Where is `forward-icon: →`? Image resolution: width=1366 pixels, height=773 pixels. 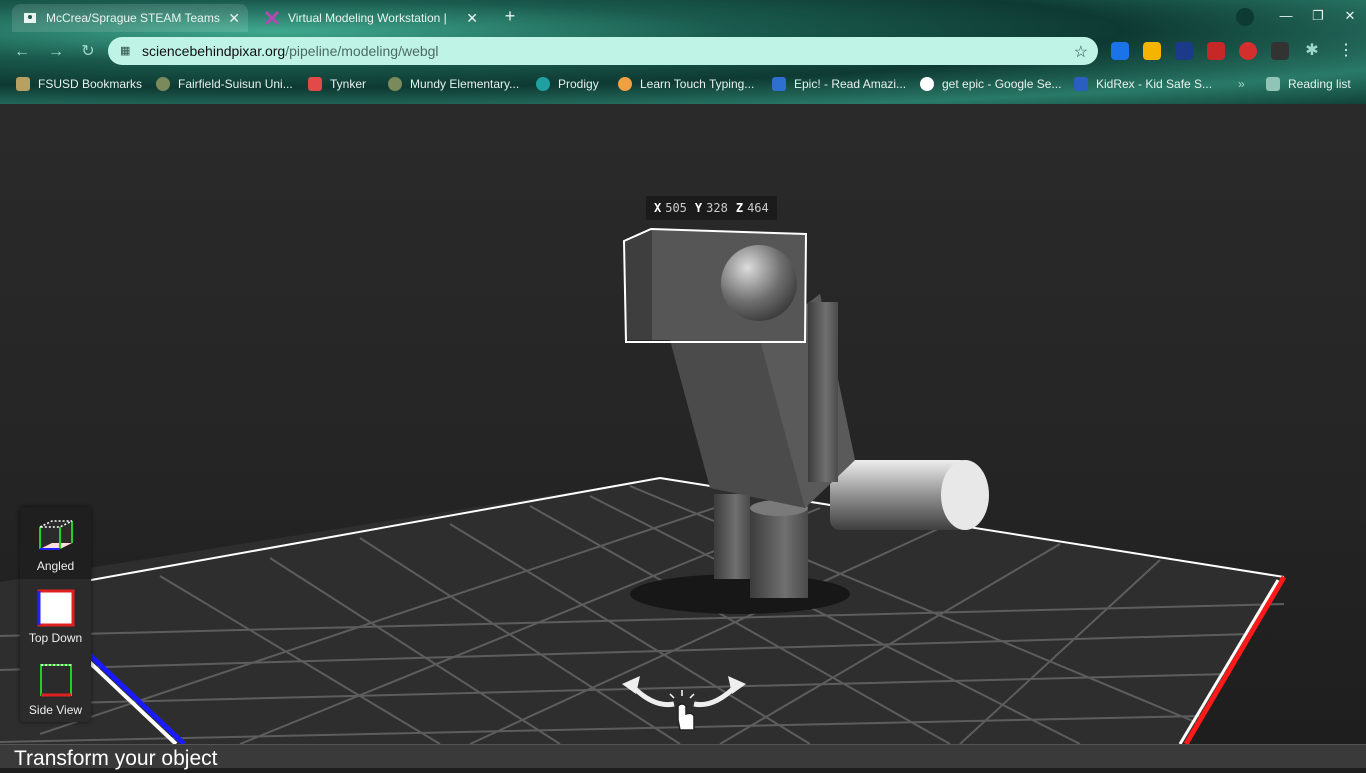
forward-icon: → is located at coordinates (56, 52).